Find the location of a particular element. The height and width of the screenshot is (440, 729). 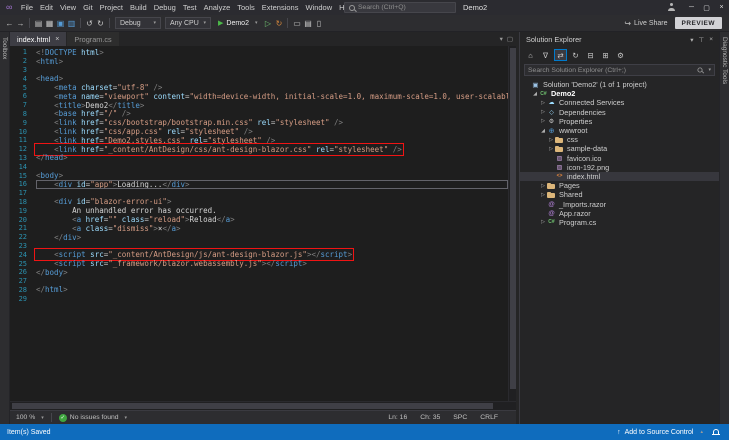

line-number: 19 is located at coordinates (21, 211).